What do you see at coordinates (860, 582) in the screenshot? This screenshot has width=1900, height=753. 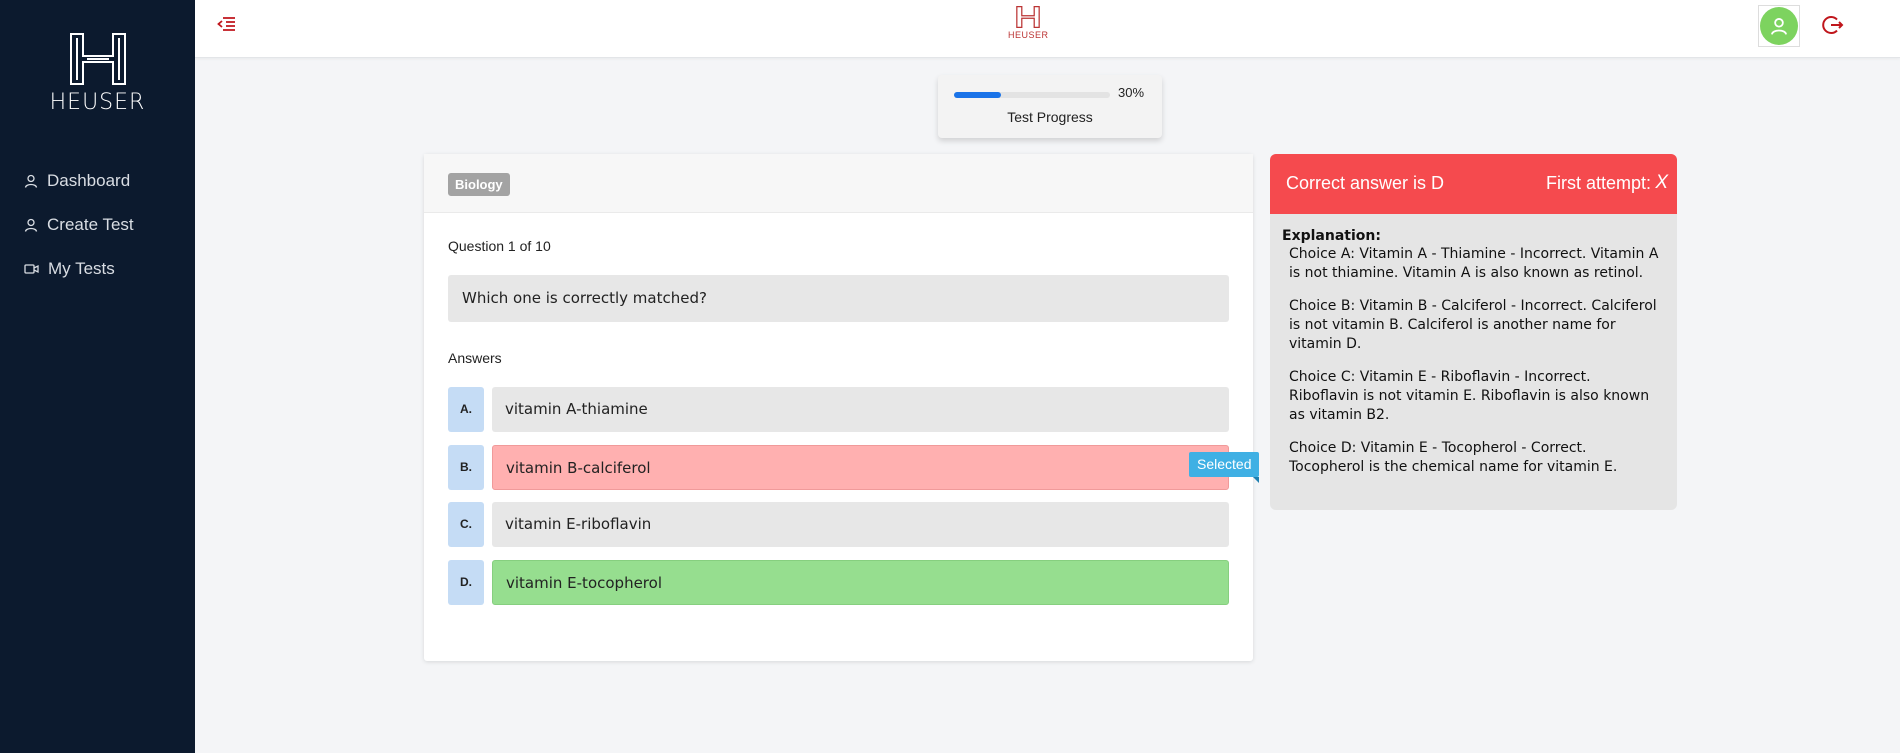 I see `answer-choice-d: vitamin E-tocopherol` at bounding box center [860, 582].